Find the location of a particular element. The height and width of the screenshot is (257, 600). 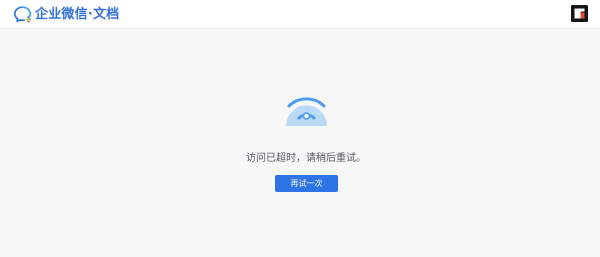

wecom-chat-bubble-icon is located at coordinates (22, 14).